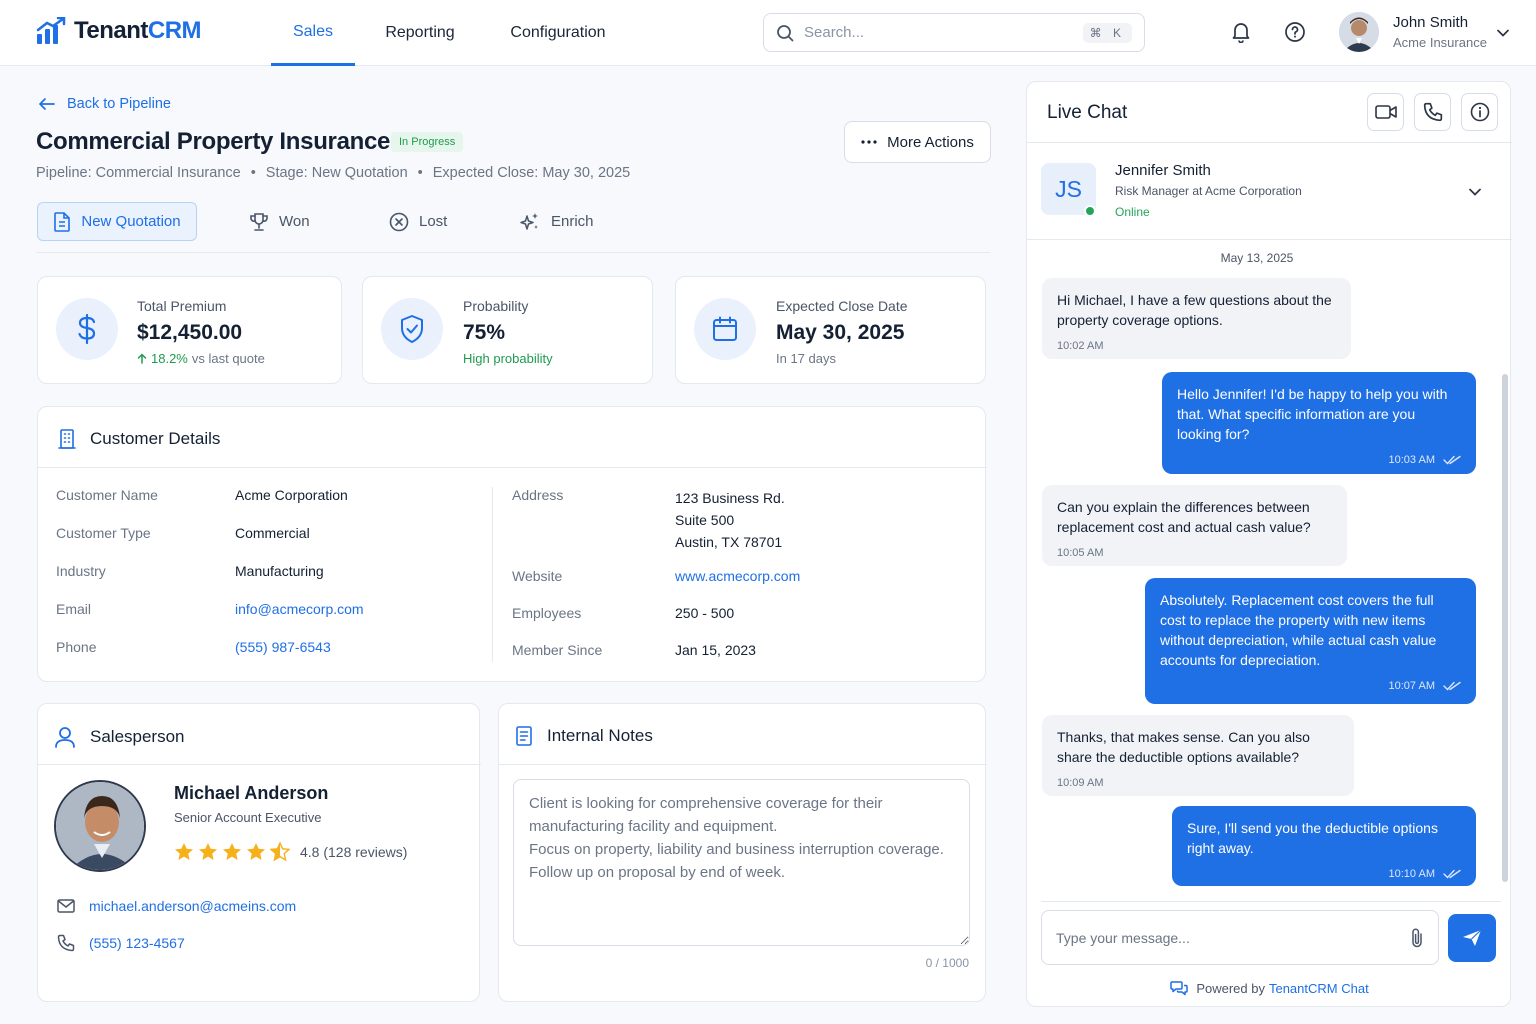 Image resolution: width=1536 pixels, height=1024 pixels. I want to click on more-actions-label: More Actions, so click(930, 142).